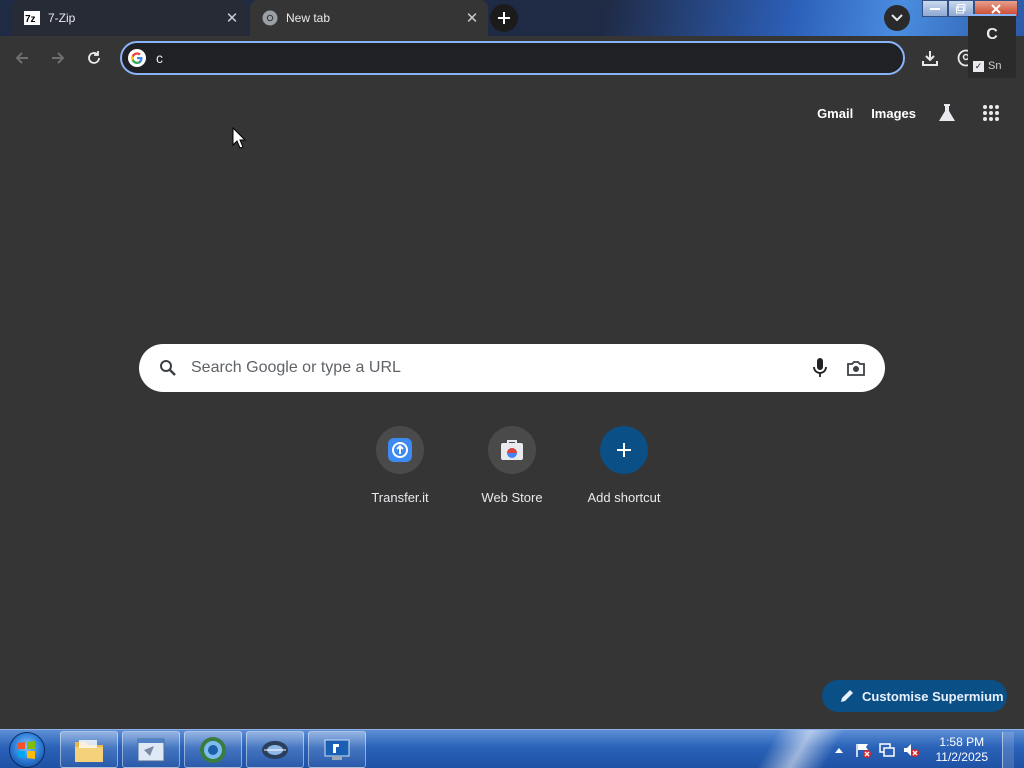 This screenshot has width=1024, height=768. I want to click on taskbar-network, so click(275, 749).